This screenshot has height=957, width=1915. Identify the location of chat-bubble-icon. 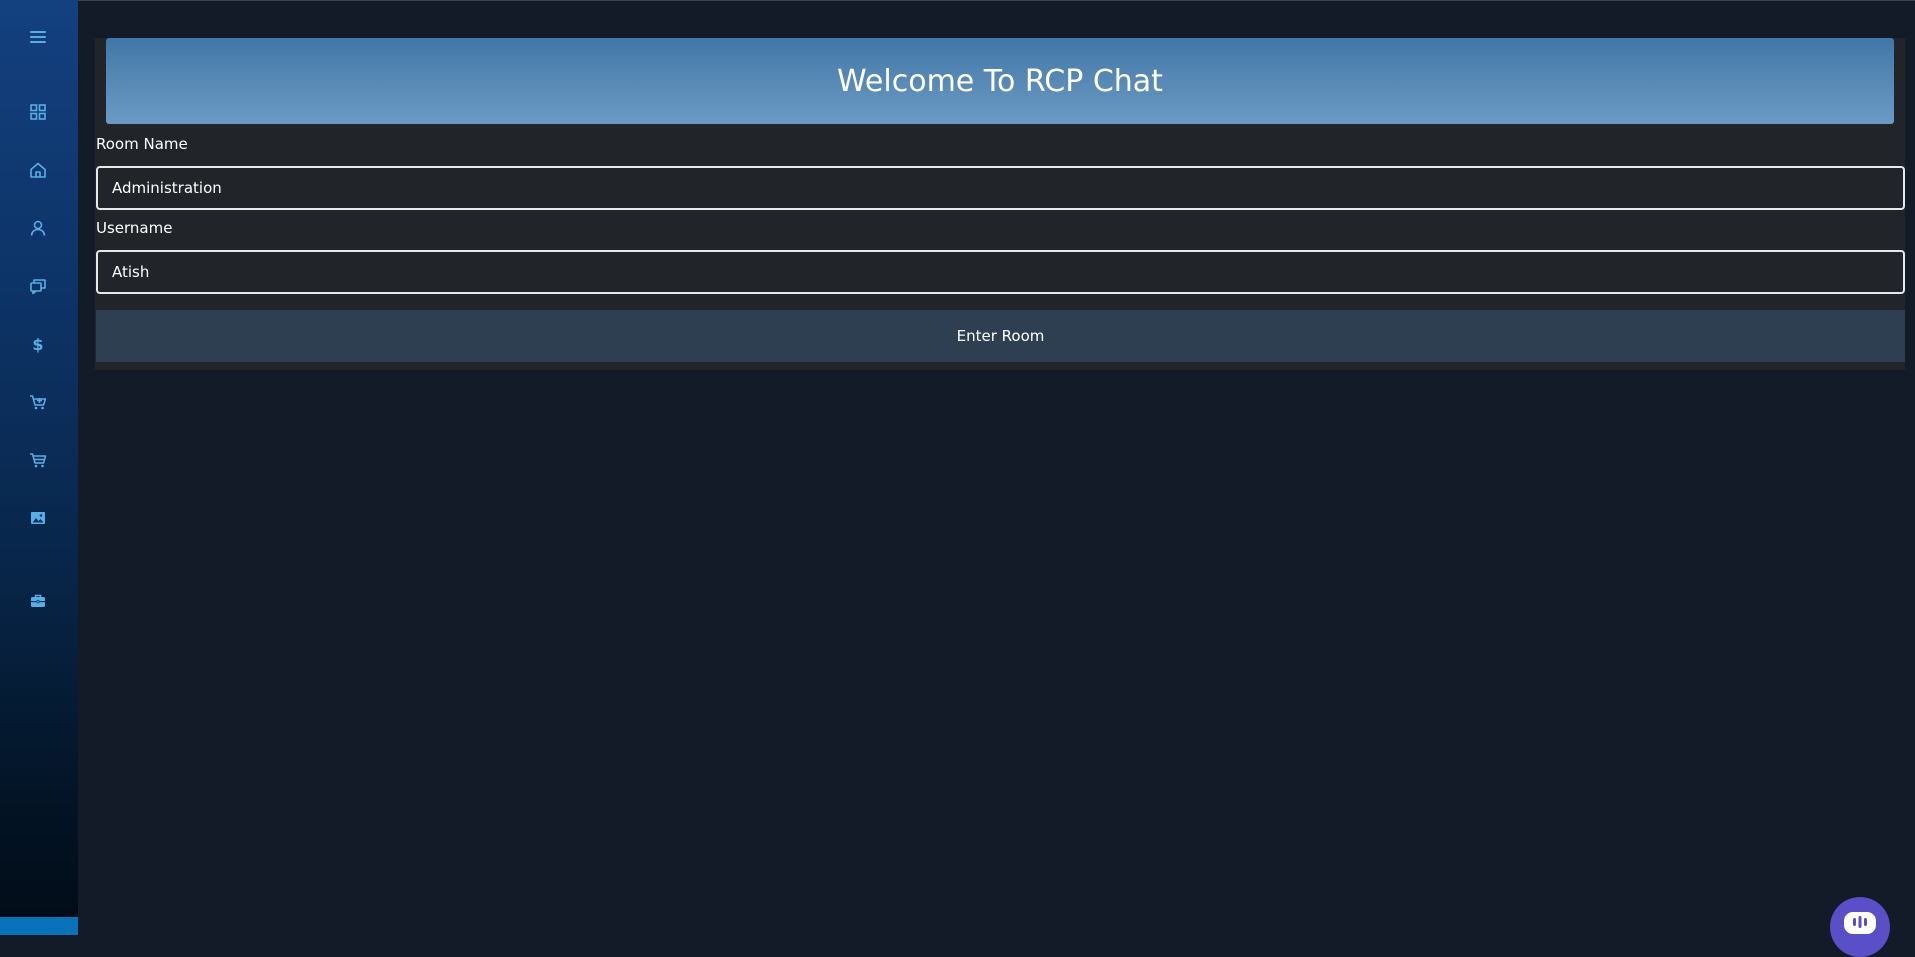
(1860, 923).